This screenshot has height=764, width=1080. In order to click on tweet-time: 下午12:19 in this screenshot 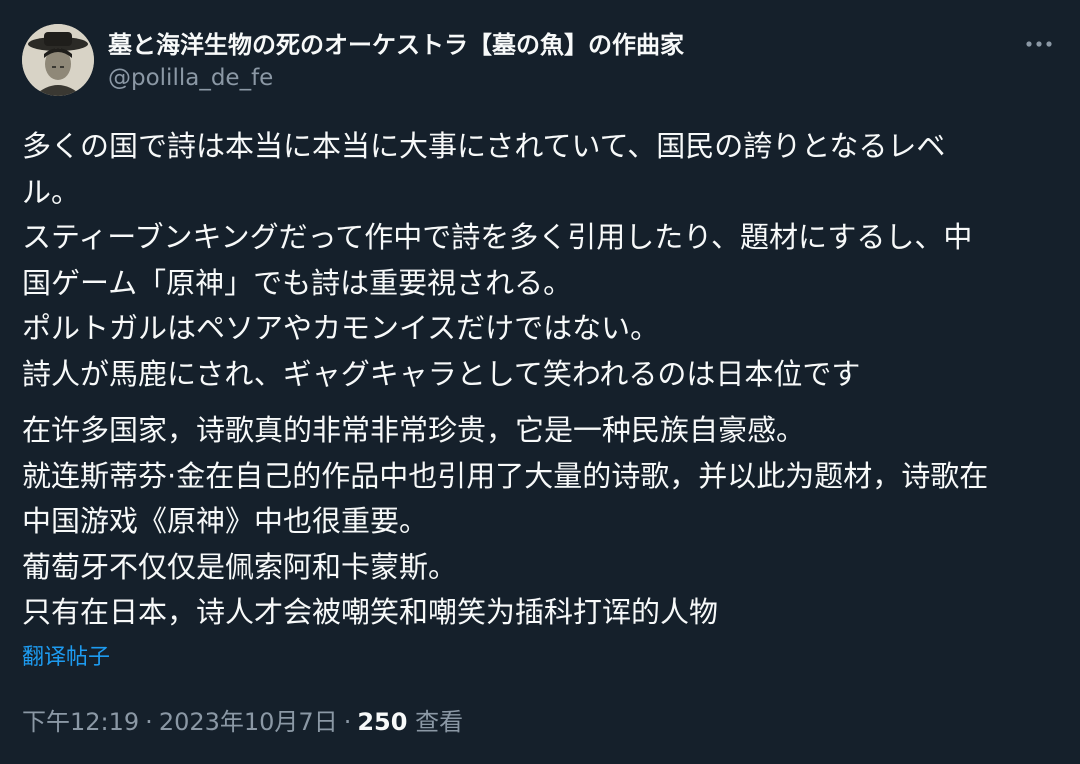, I will do `click(80, 722)`.